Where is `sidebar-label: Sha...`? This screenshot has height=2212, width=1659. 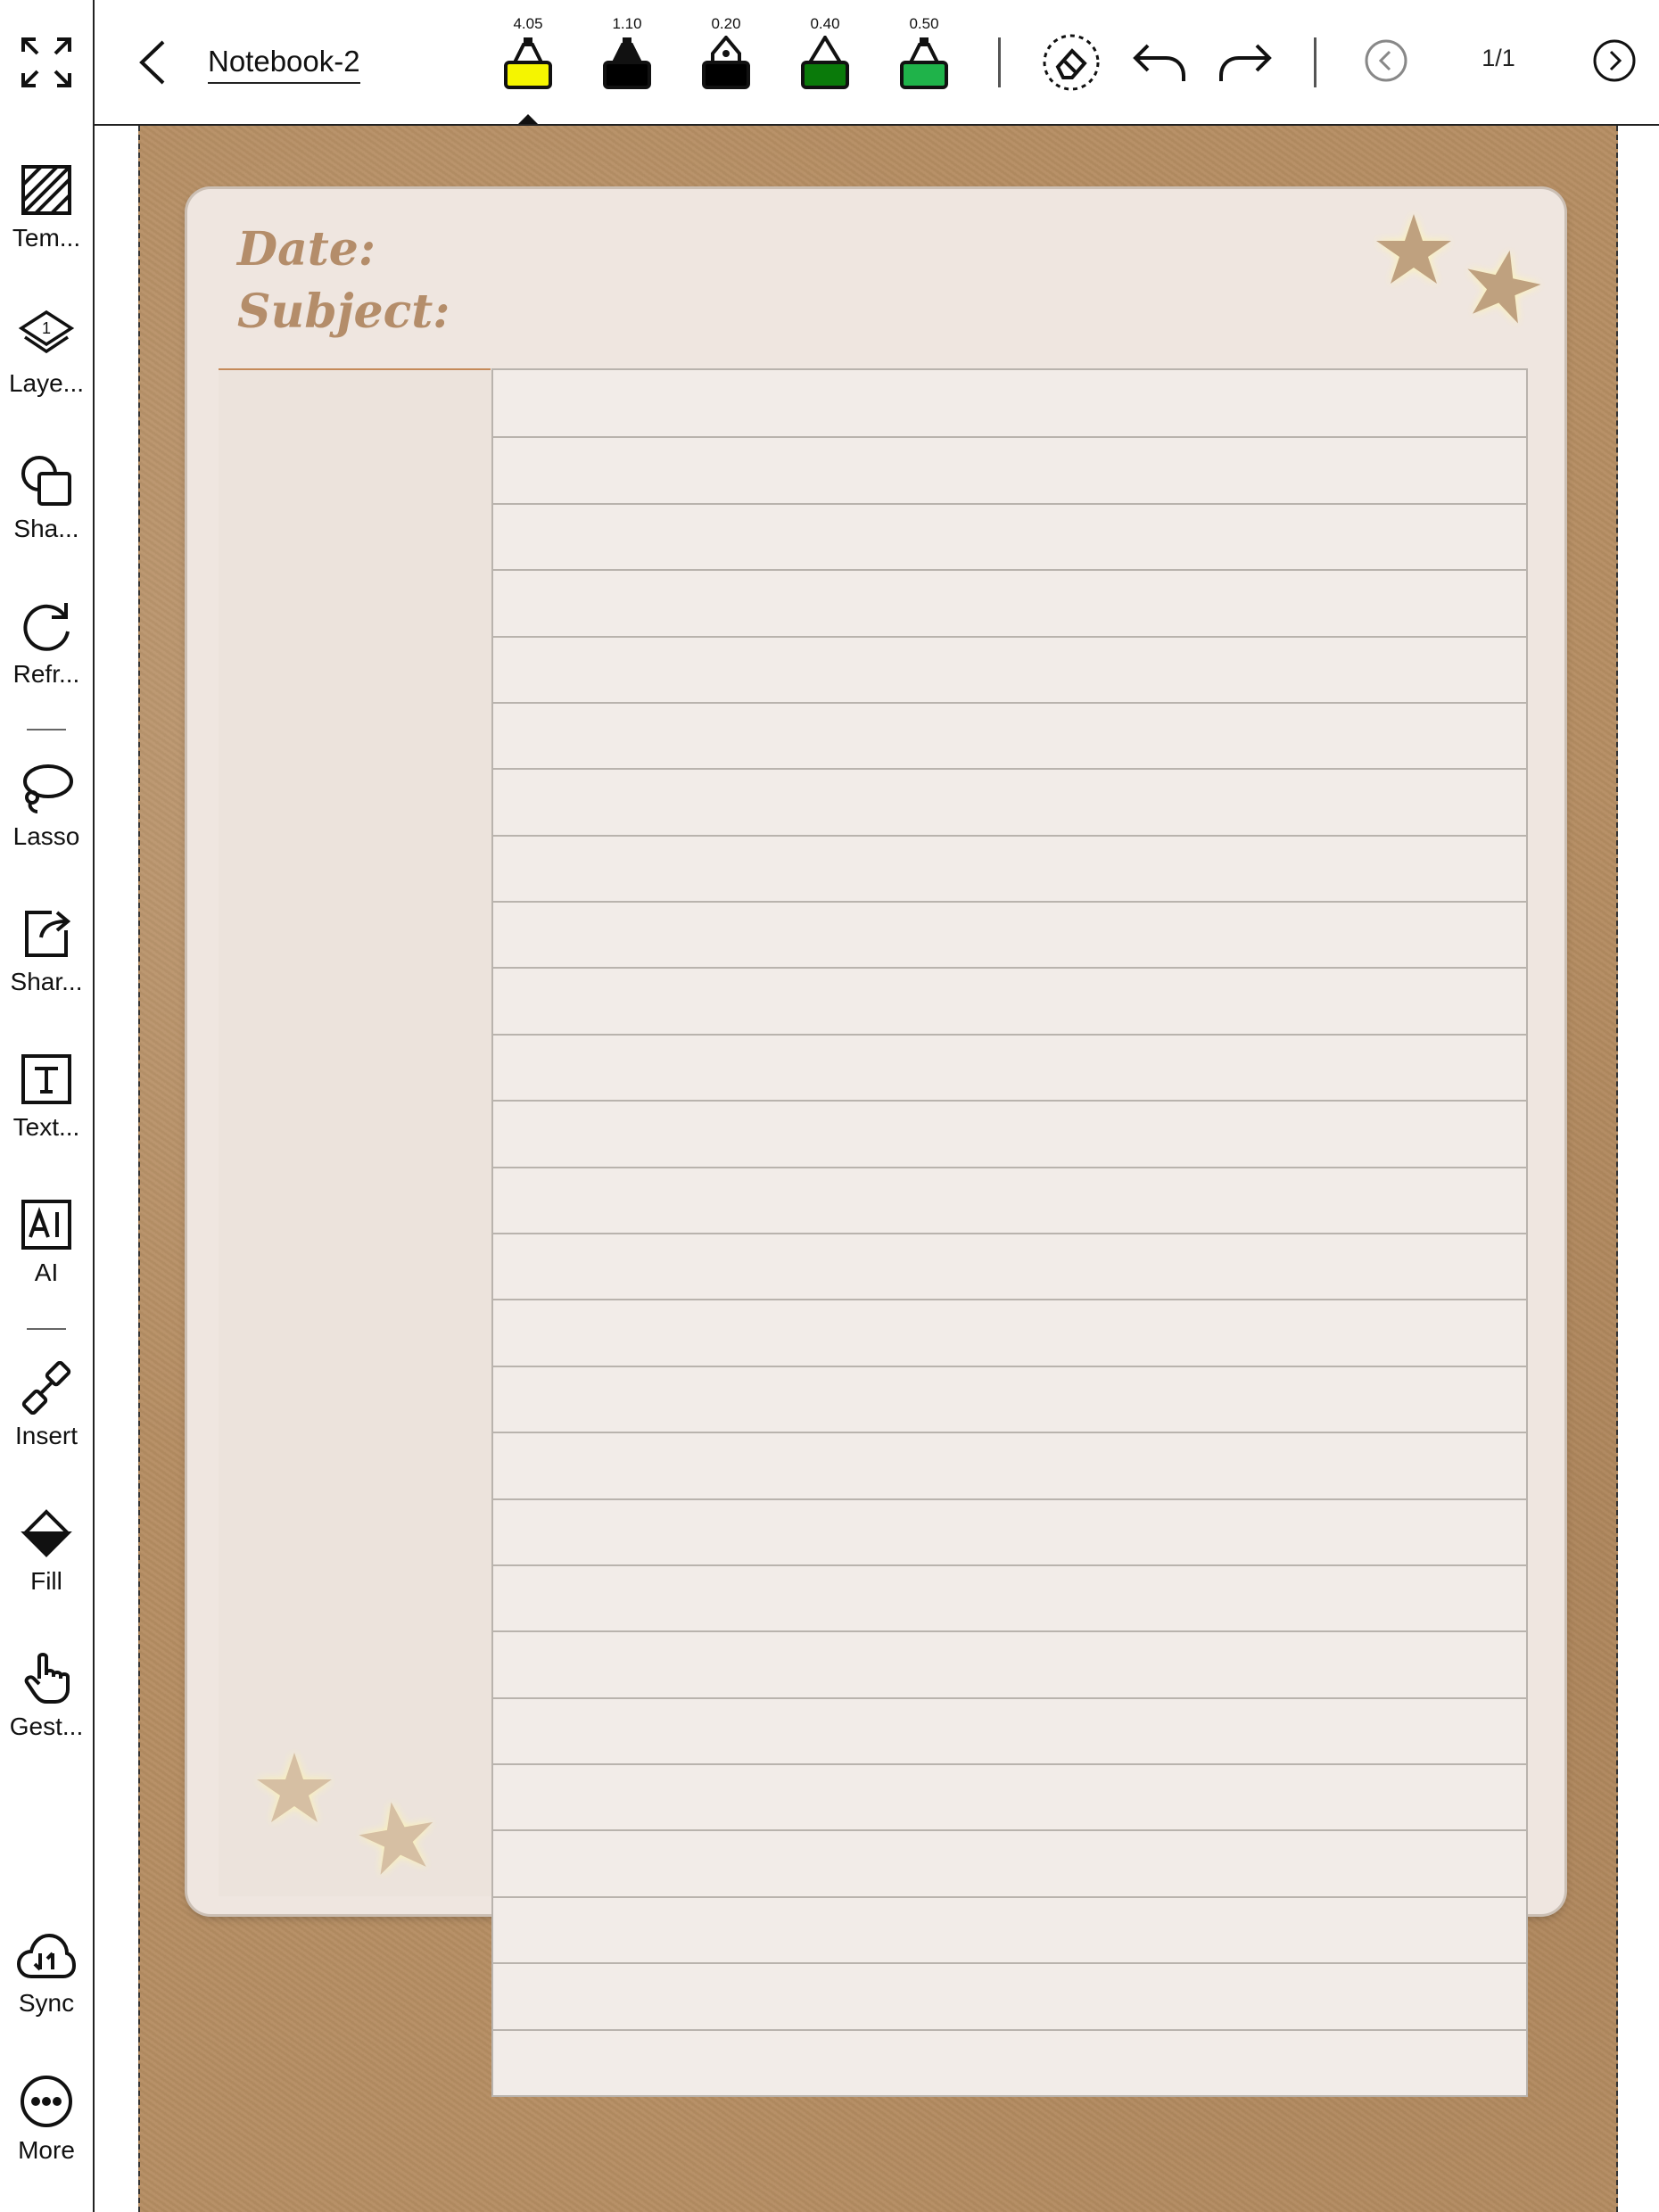
sidebar-label: Sha... is located at coordinates (46, 529).